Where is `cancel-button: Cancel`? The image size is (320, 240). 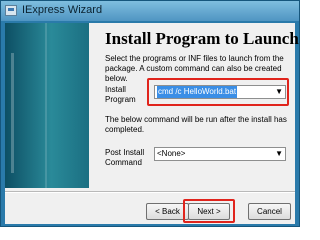 cancel-button: Cancel is located at coordinates (269, 211).